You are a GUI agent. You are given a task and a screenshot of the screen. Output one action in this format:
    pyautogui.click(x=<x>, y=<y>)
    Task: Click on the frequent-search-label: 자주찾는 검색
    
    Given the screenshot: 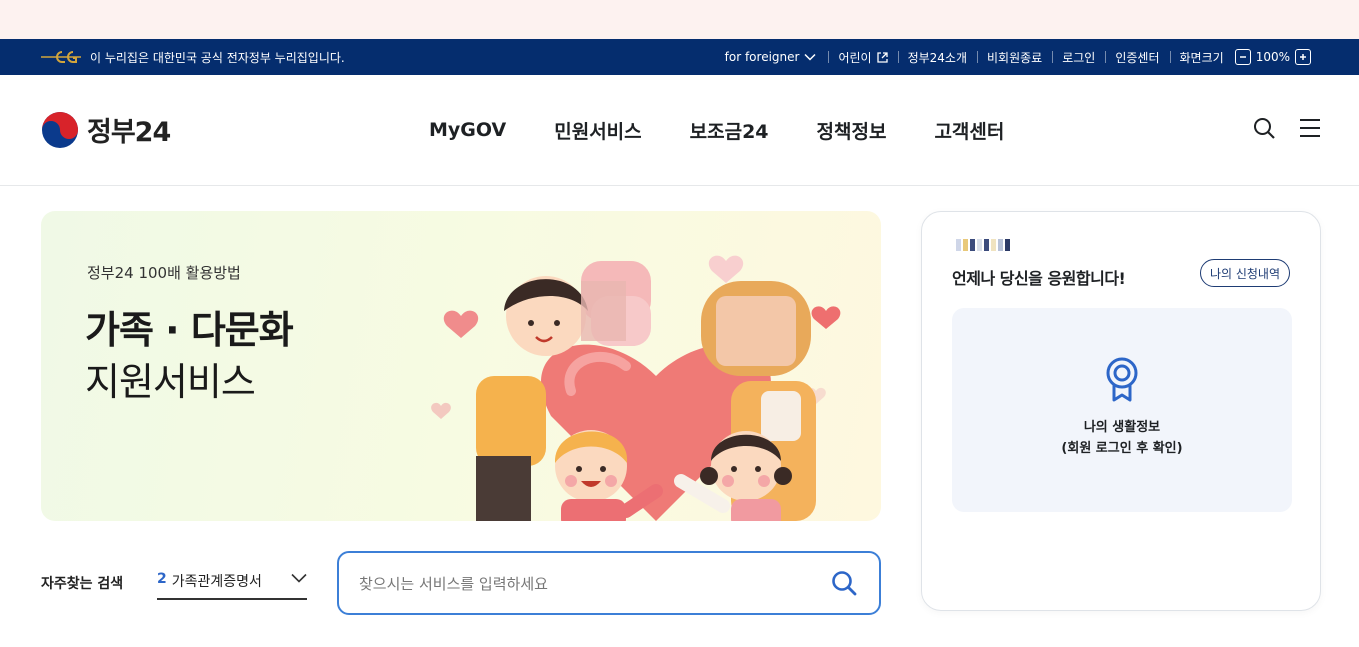 What is the action you would take?
    pyautogui.click(x=82, y=584)
    